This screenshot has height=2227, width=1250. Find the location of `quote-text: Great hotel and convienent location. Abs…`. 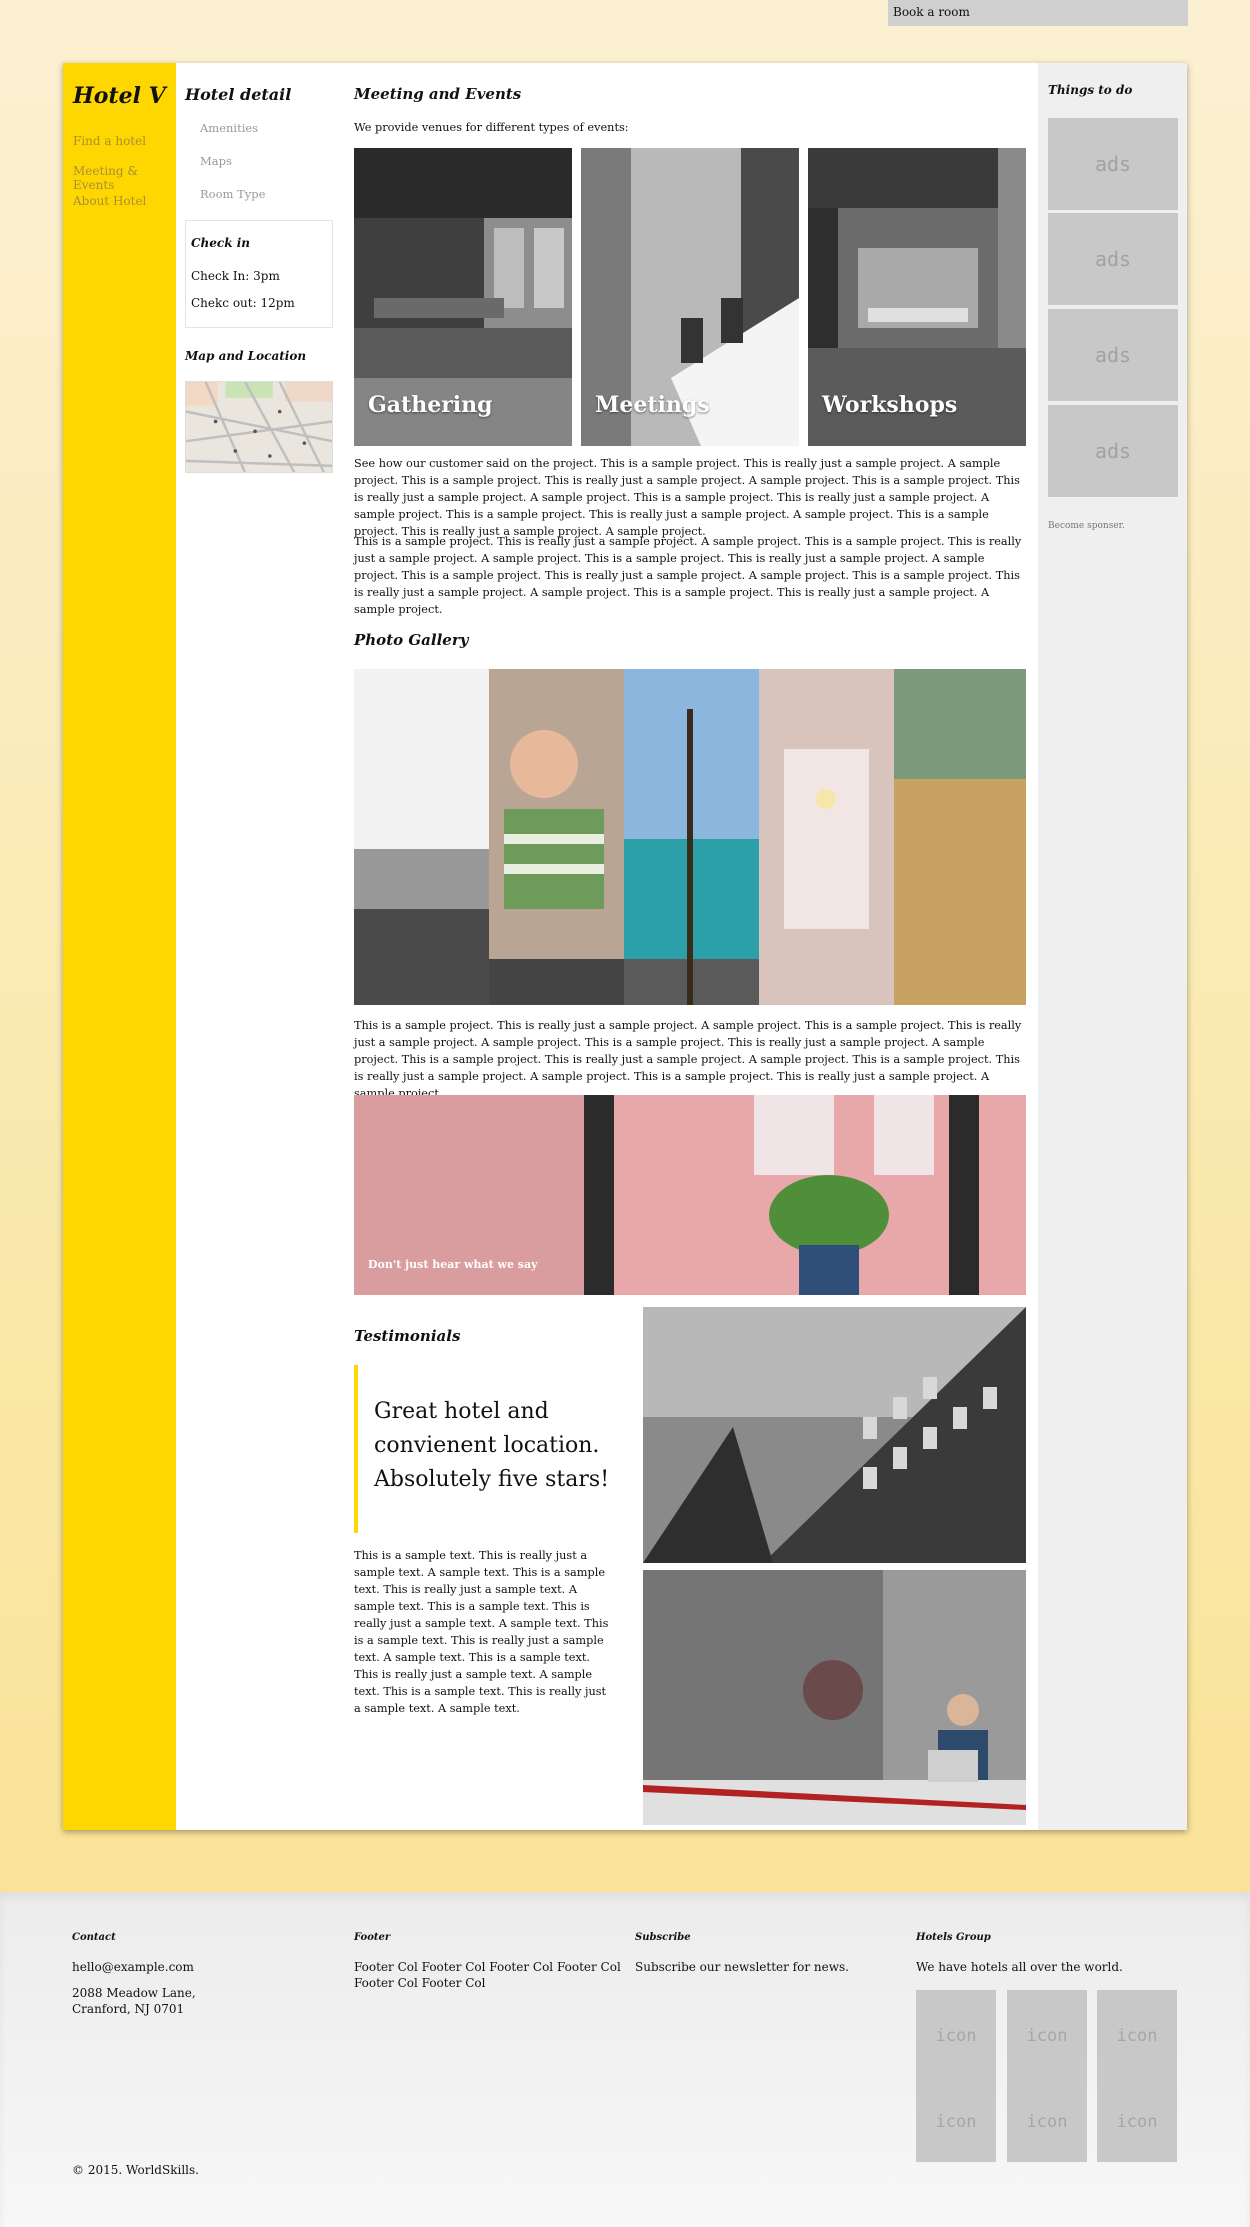

quote-text: Great hotel and convienent location. Abs… is located at coordinates (492, 1445).